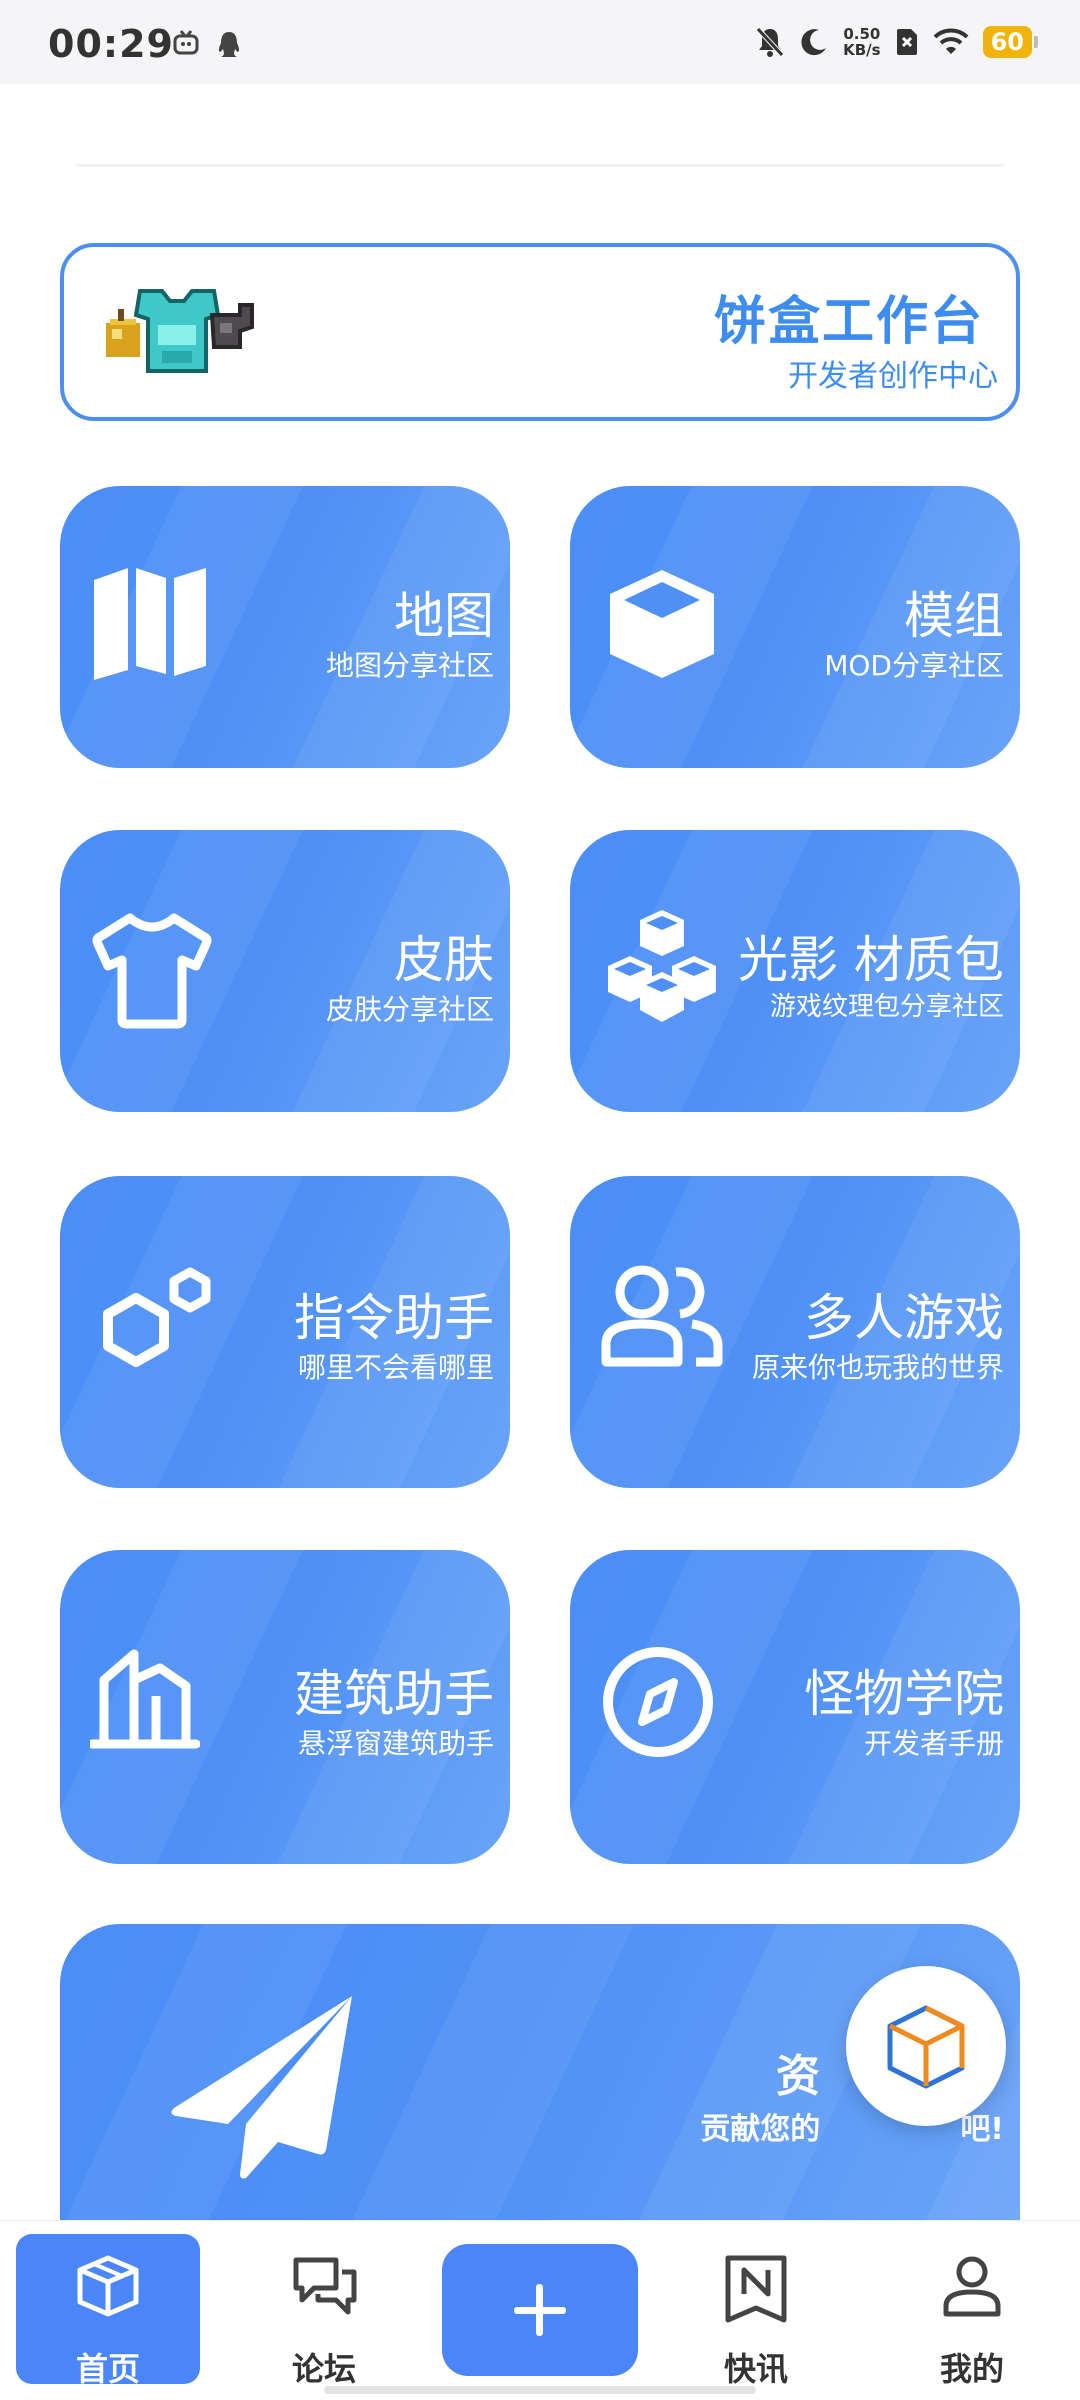 This screenshot has height=2400, width=1080. What do you see at coordinates (285, 627) in the screenshot?
I see `card-map: 地图 地图分享社区` at bounding box center [285, 627].